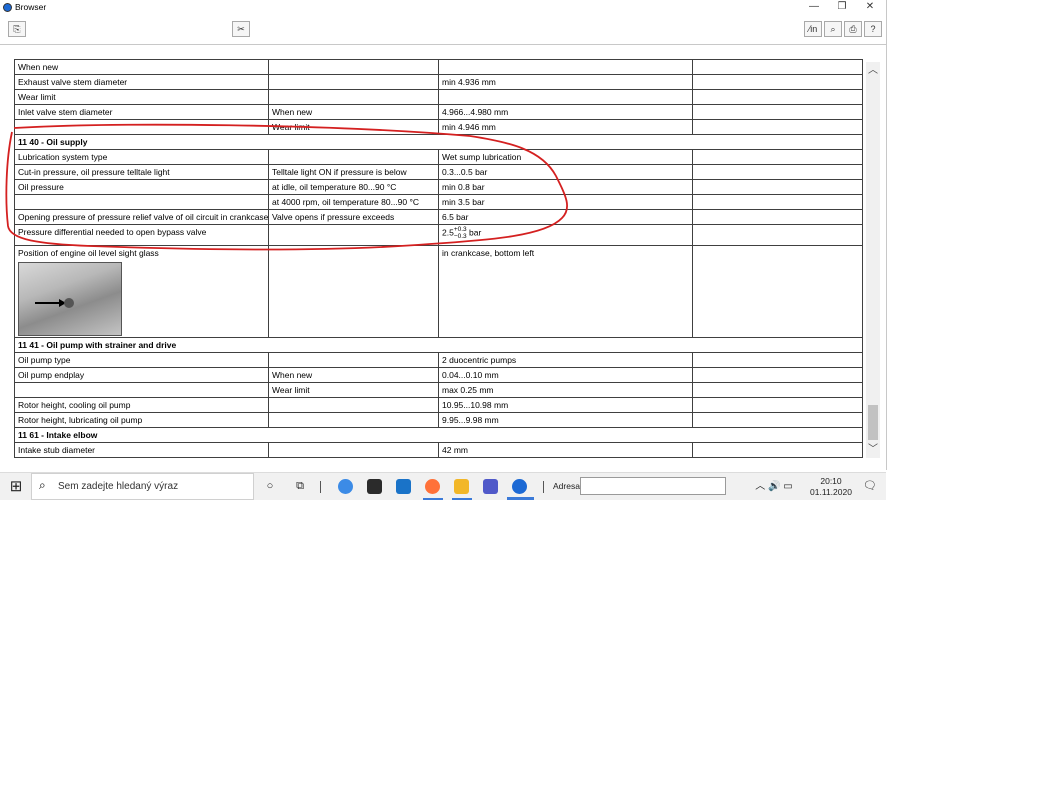 This screenshot has height=800, width=1060. I want to click on parameter-cell: Rotor height, lubricating oil pump, so click(141, 420).